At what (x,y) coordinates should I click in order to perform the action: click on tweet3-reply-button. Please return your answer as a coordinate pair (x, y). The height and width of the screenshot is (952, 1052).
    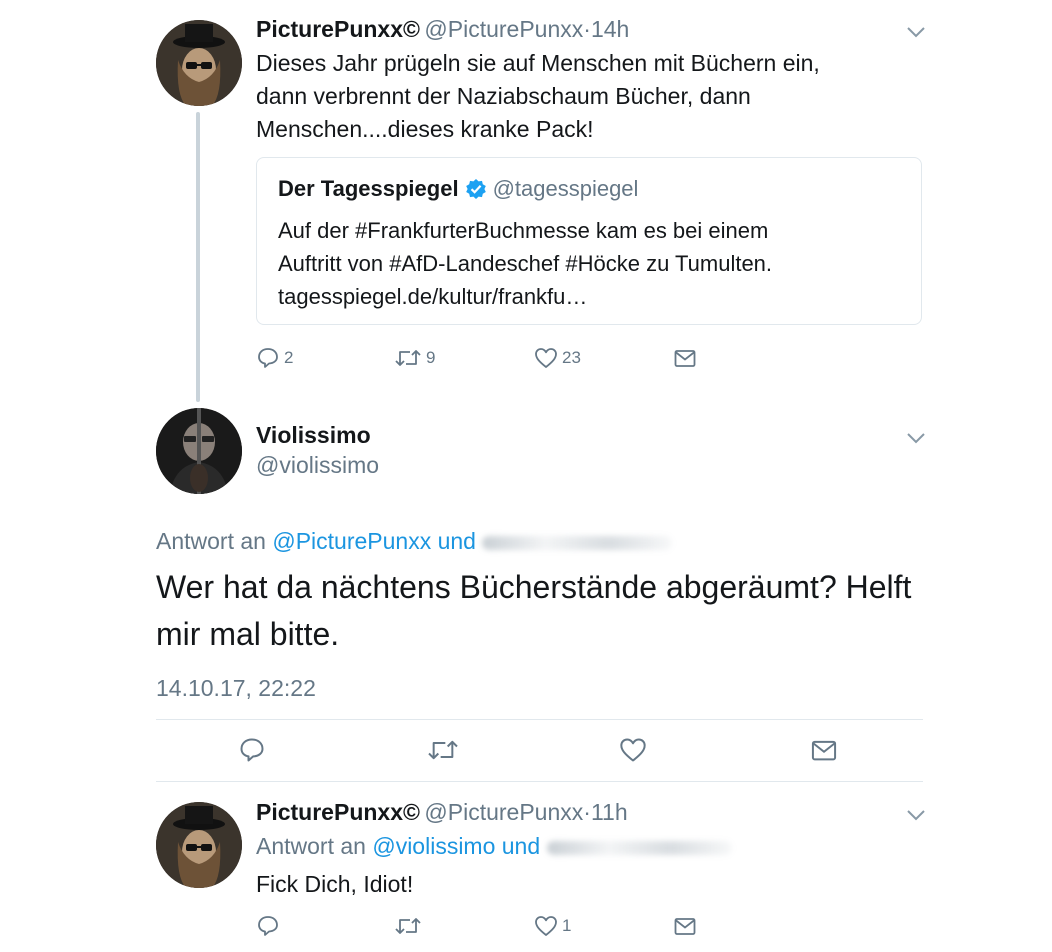
    Looking at the image, I should click on (268, 926).